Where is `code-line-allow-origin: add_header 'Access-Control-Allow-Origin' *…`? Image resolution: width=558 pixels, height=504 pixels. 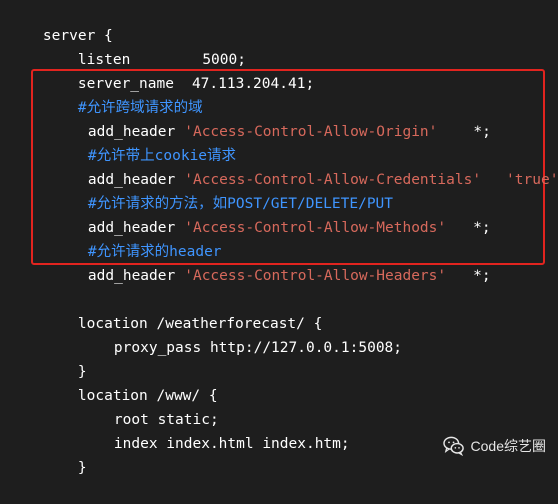
code-line-allow-origin: add_header 'Access-Control-Allow-Origin' *… is located at coordinates (272, 118).